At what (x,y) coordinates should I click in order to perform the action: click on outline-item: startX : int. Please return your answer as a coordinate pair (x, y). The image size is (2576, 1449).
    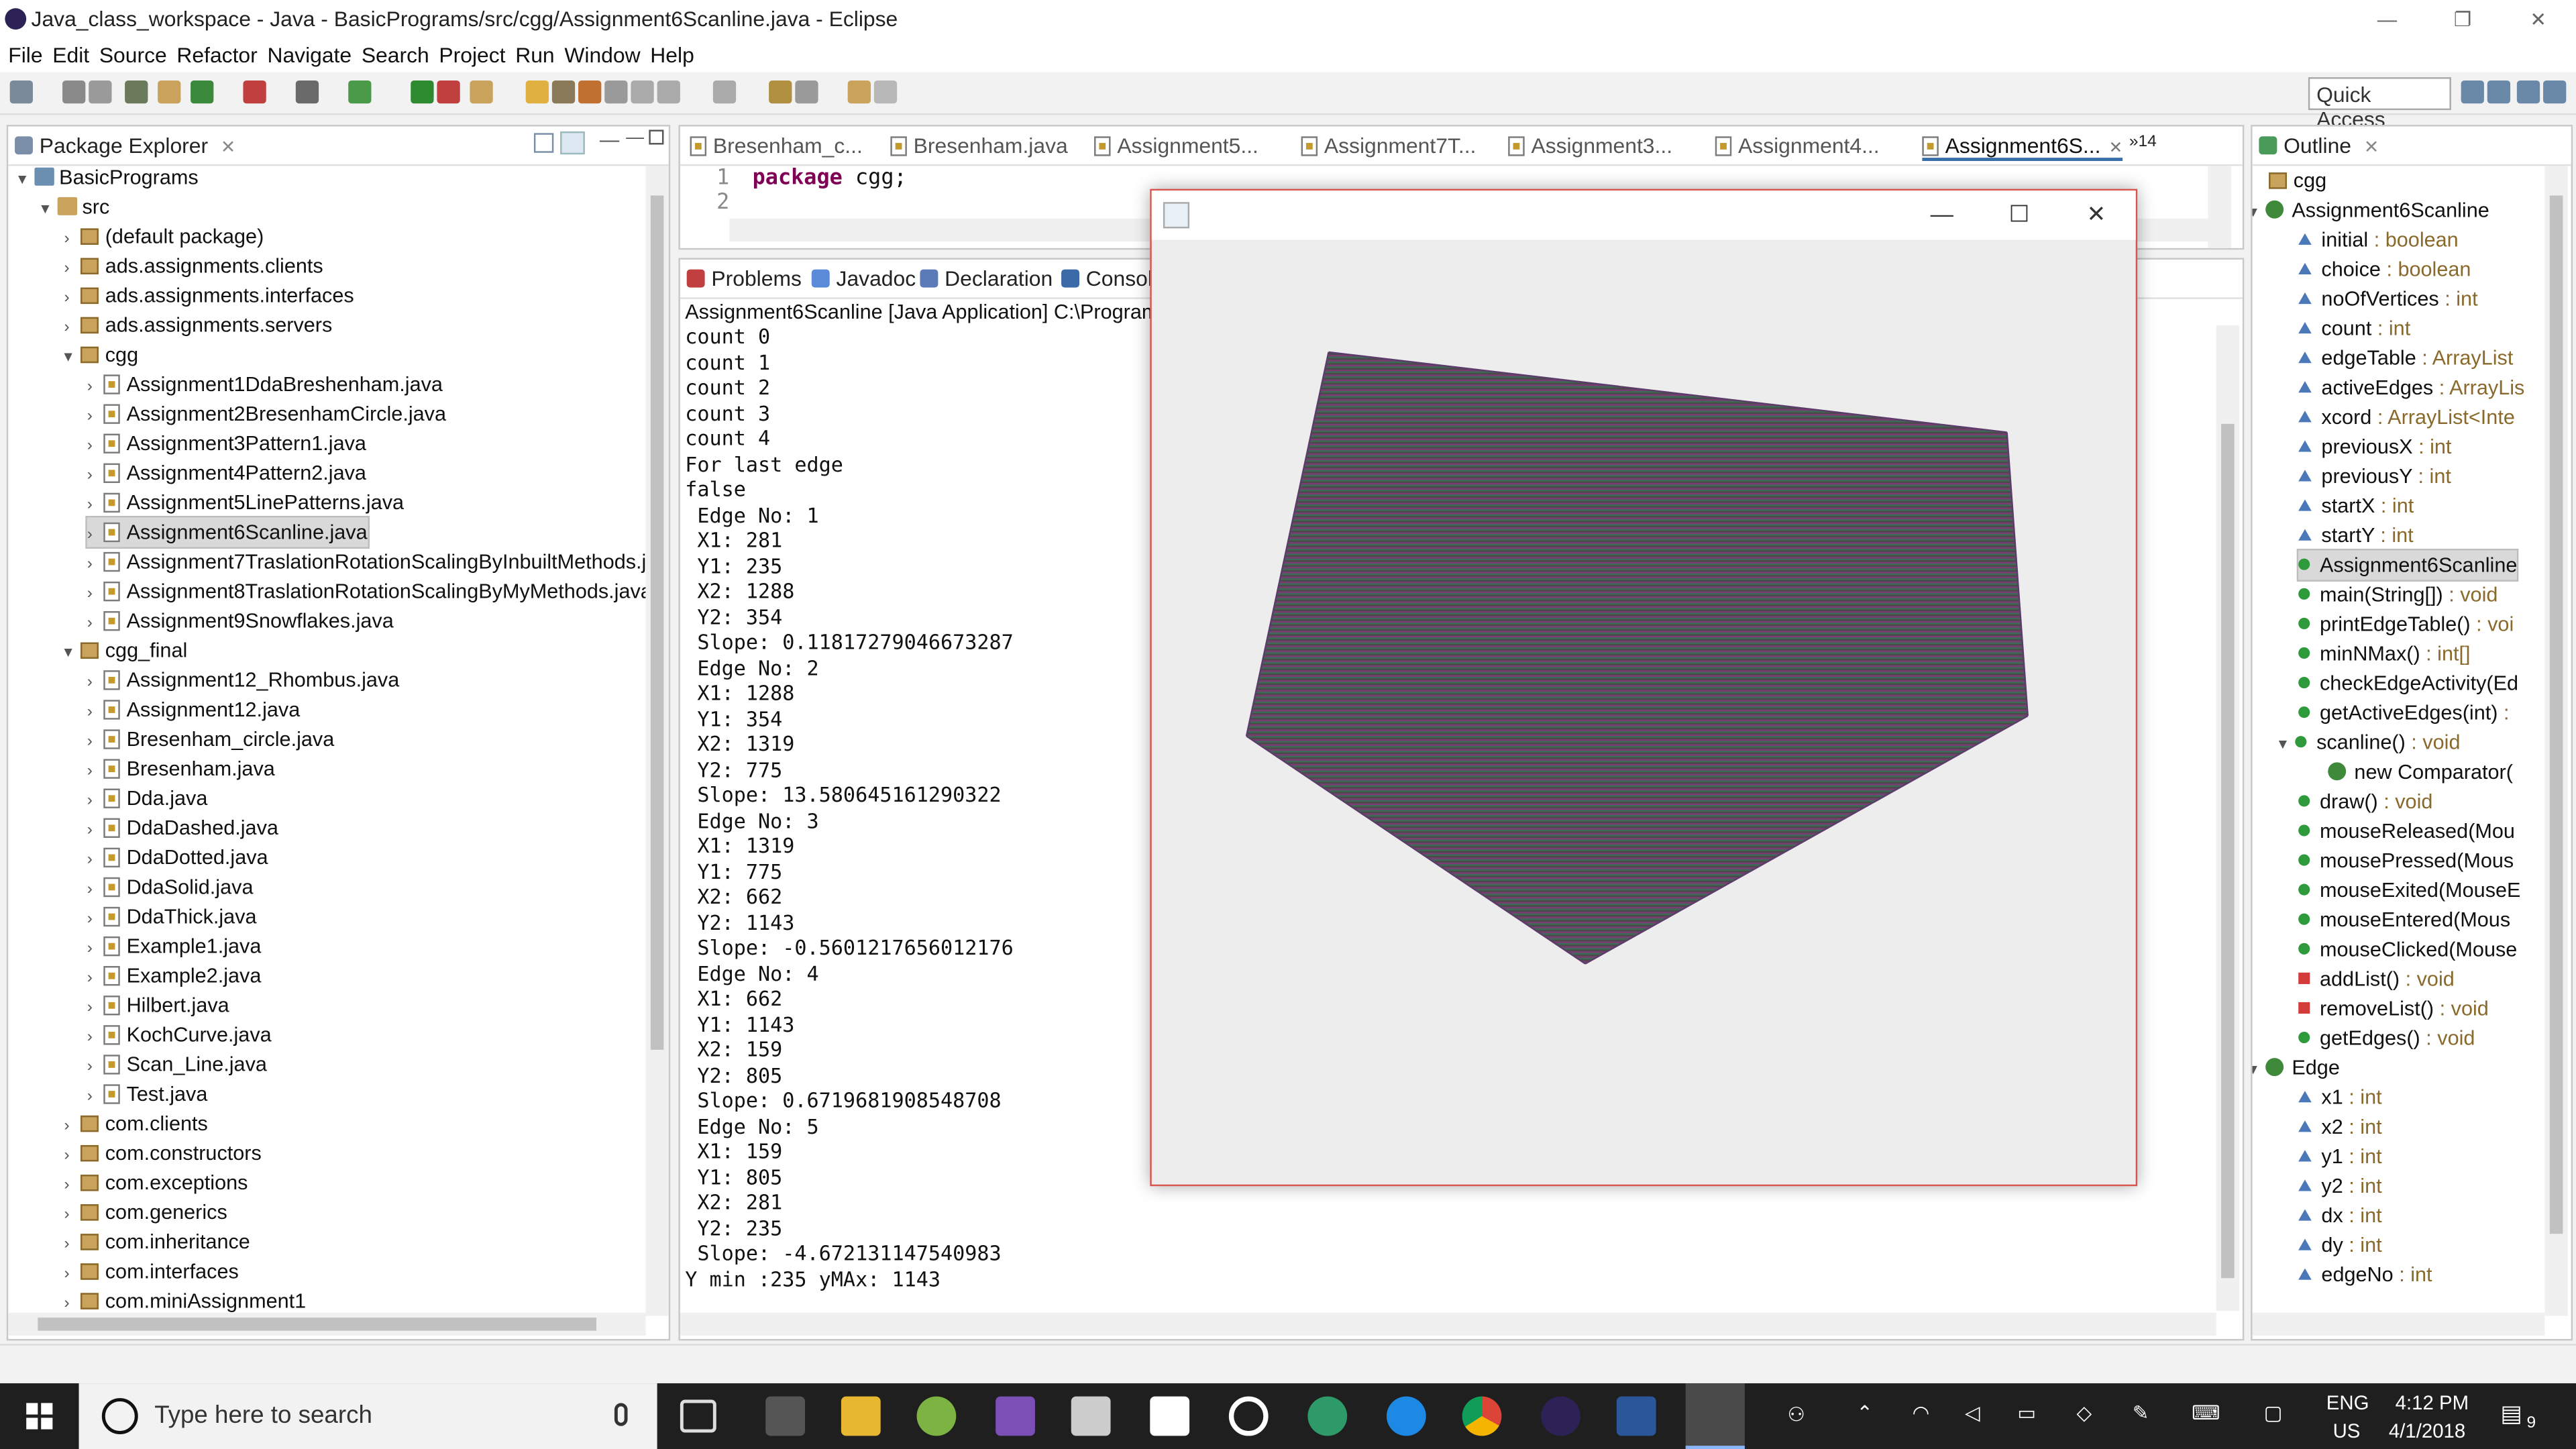
    Looking at the image, I should click on (2356, 506).